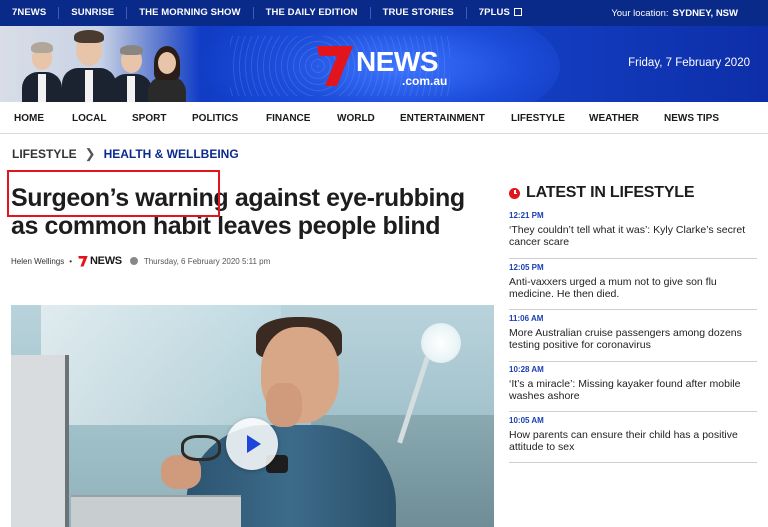 This screenshot has width=768, height=527. Describe the element at coordinates (90, 153) in the screenshot. I see `chevron-right-icon: ❯` at that location.